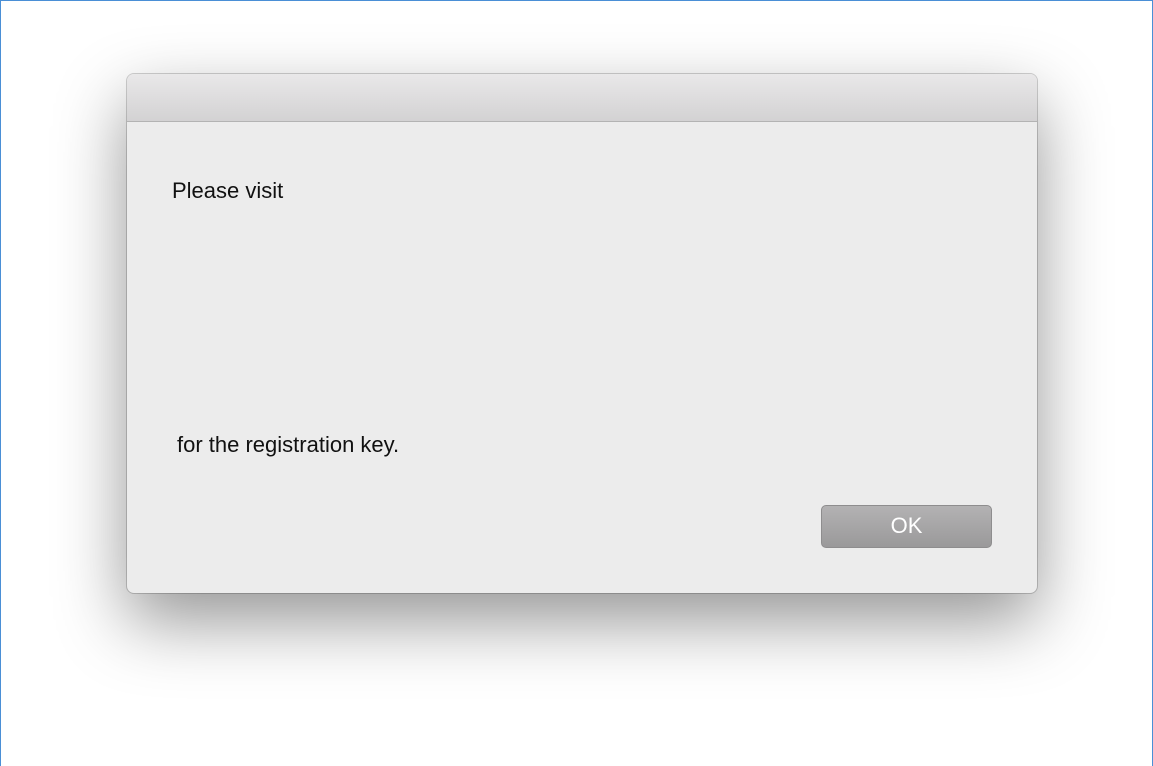 This screenshot has width=1153, height=766. I want to click on message-line-2: for the registration key., so click(288, 444).